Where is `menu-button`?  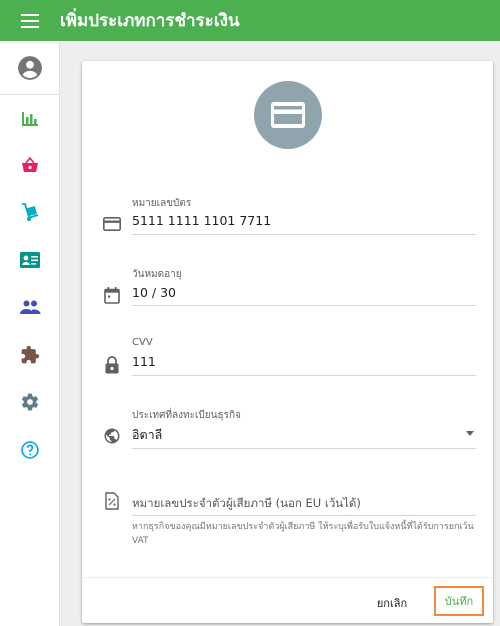 menu-button is located at coordinates (30, 20).